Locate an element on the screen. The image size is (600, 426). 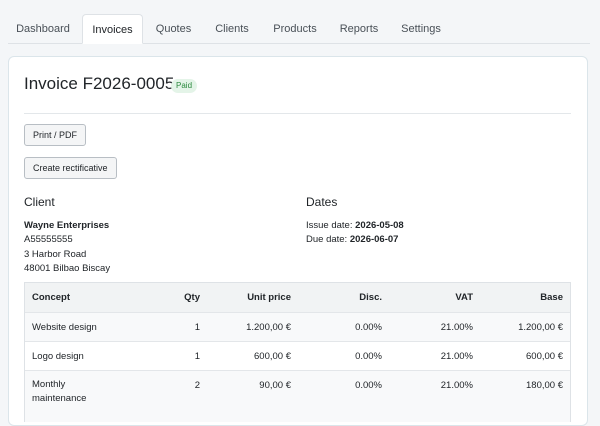
concept-cell: Website design is located at coordinates (64, 327).